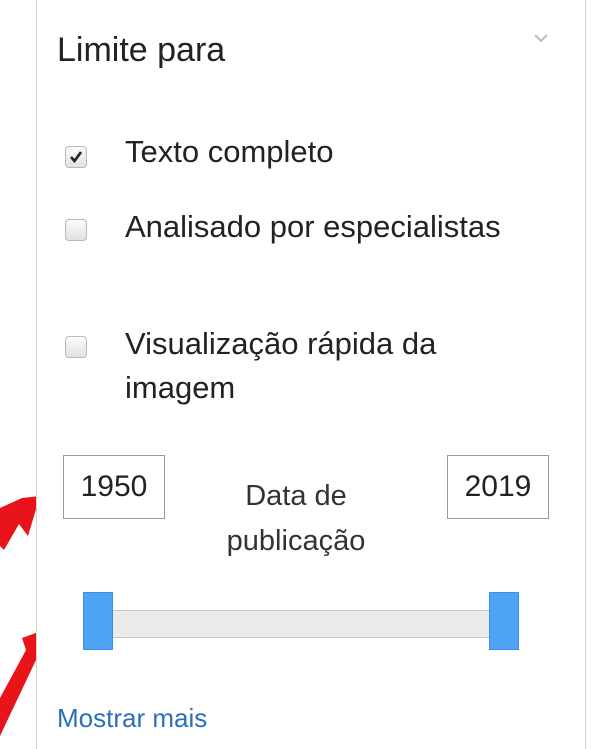 This screenshot has height=749, width=592. Describe the element at coordinates (76, 347) in the screenshot. I see `image-quick-view-checkbox` at that location.